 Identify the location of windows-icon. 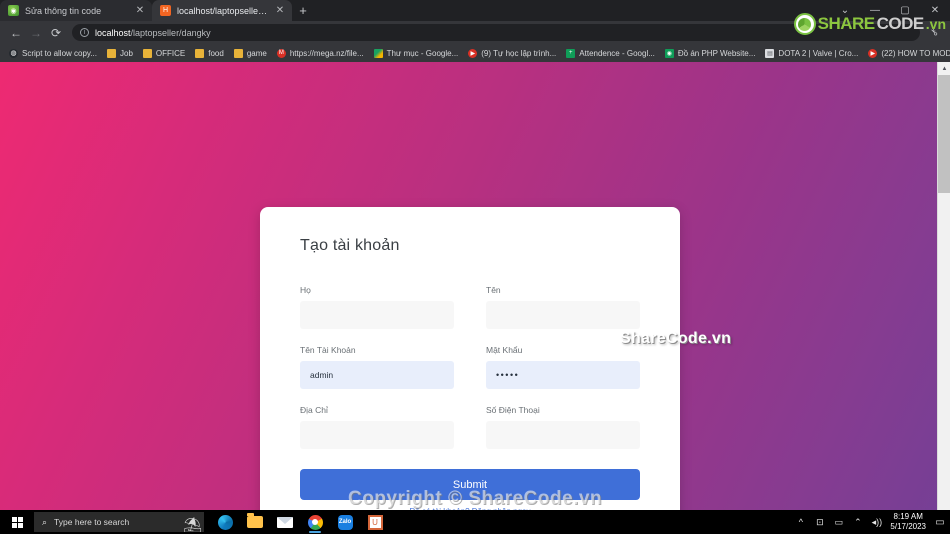
(17, 522).